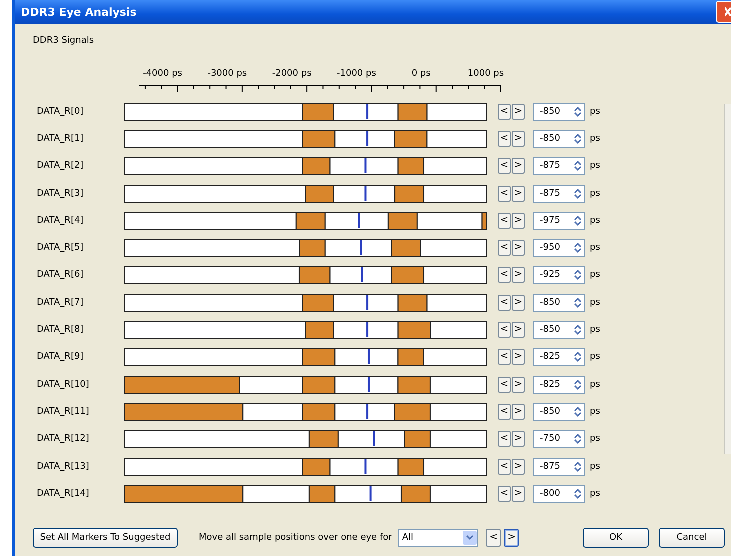 Image resolution: width=731 pixels, height=556 pixels. I want to click on shift-eye-button: >, so click(512, 538).